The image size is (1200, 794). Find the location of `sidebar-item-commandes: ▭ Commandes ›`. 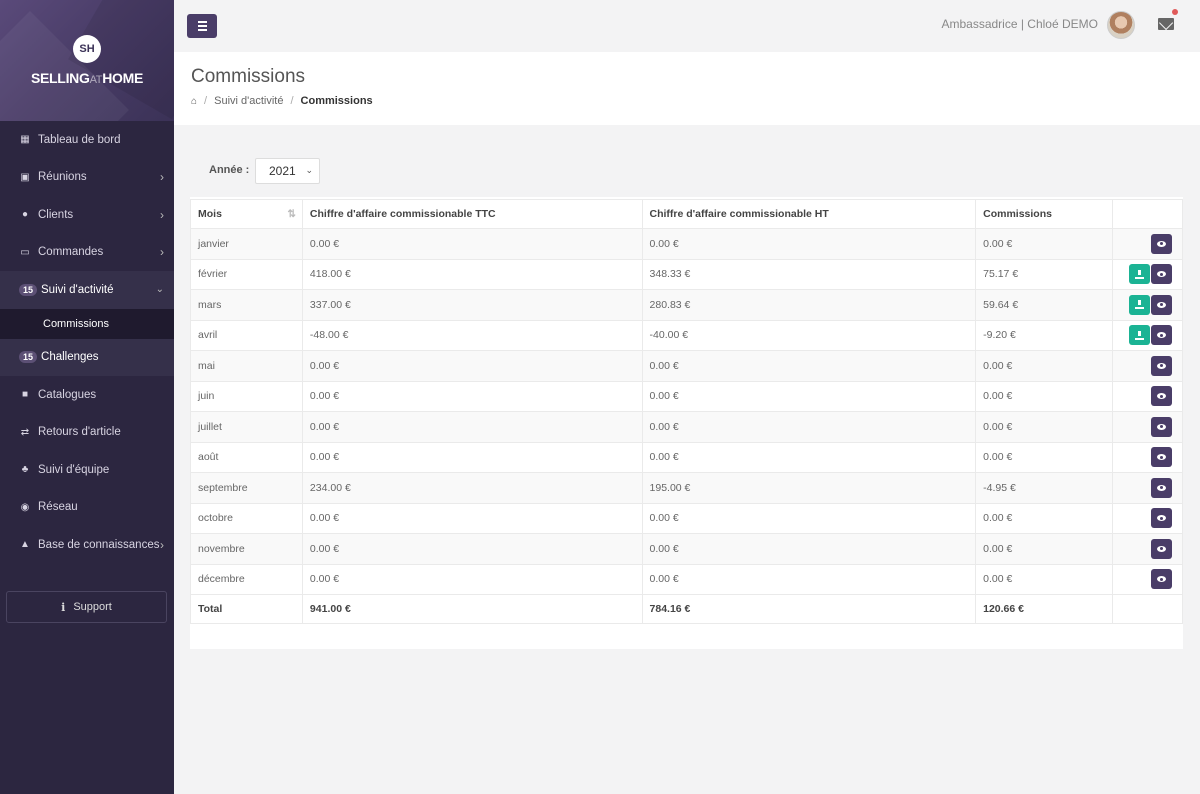

sidebar-item-commandes: ▭ Commandes › is located at coordinates (87, 253).